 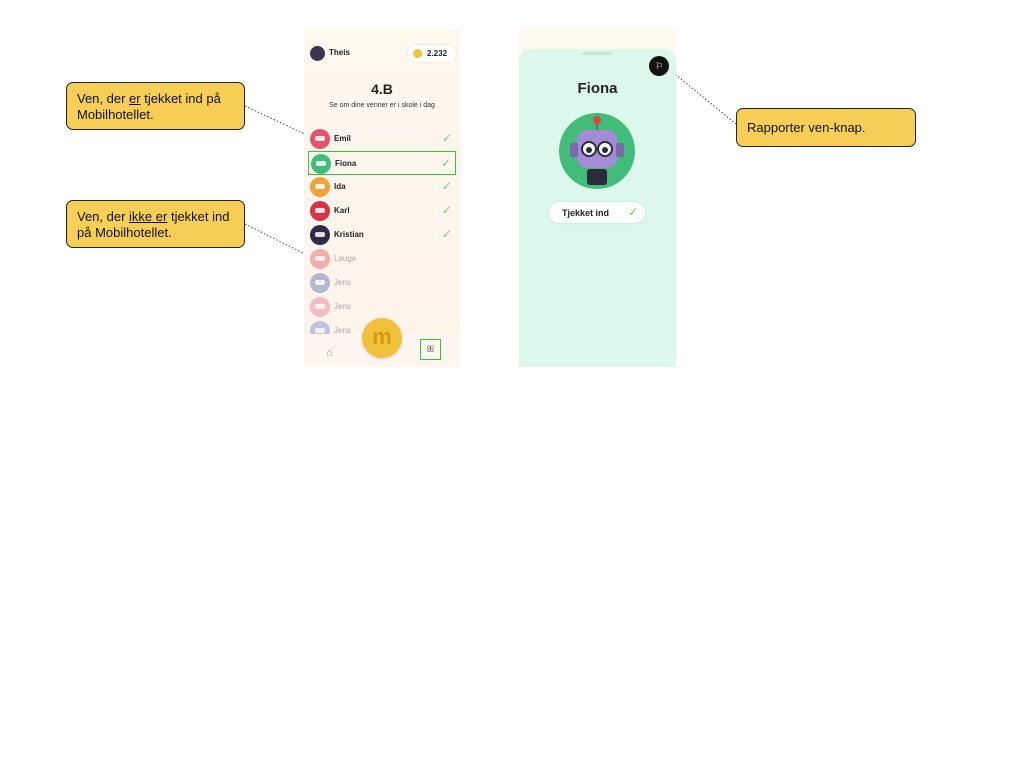 I want to click on robot-avatar-art, so click(x=597, y=150).